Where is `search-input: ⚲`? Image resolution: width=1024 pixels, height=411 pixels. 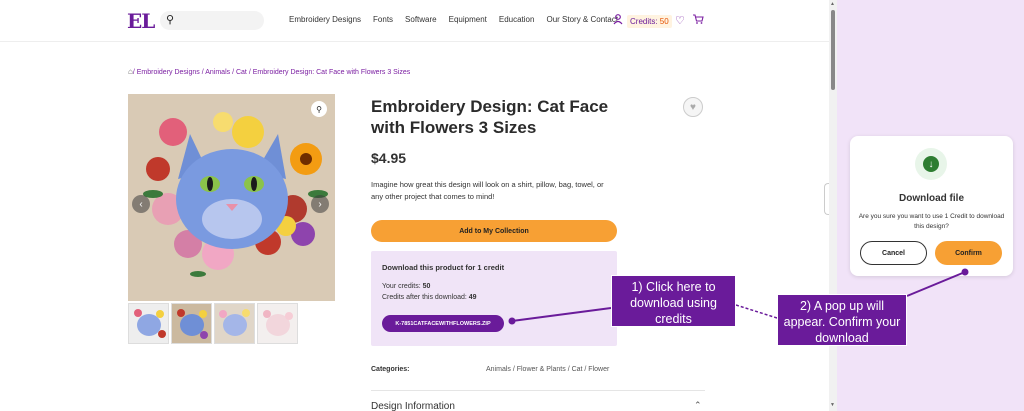 search-input: ⚲ is located at coordinates (212, 20).